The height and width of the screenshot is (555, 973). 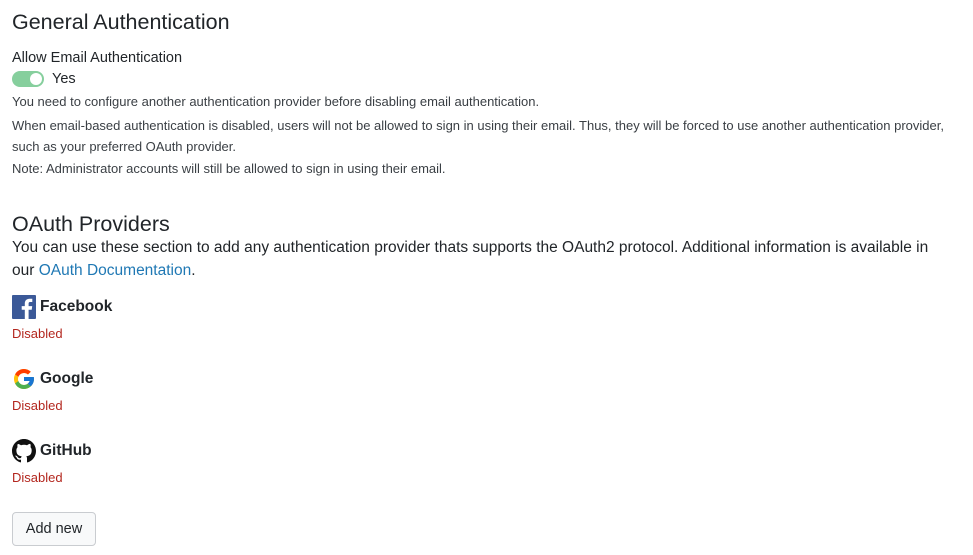 What do you see at coordinates (66, 379) in the screenshot?
I see `provider-name: Google` at bounding box center [66, 379].